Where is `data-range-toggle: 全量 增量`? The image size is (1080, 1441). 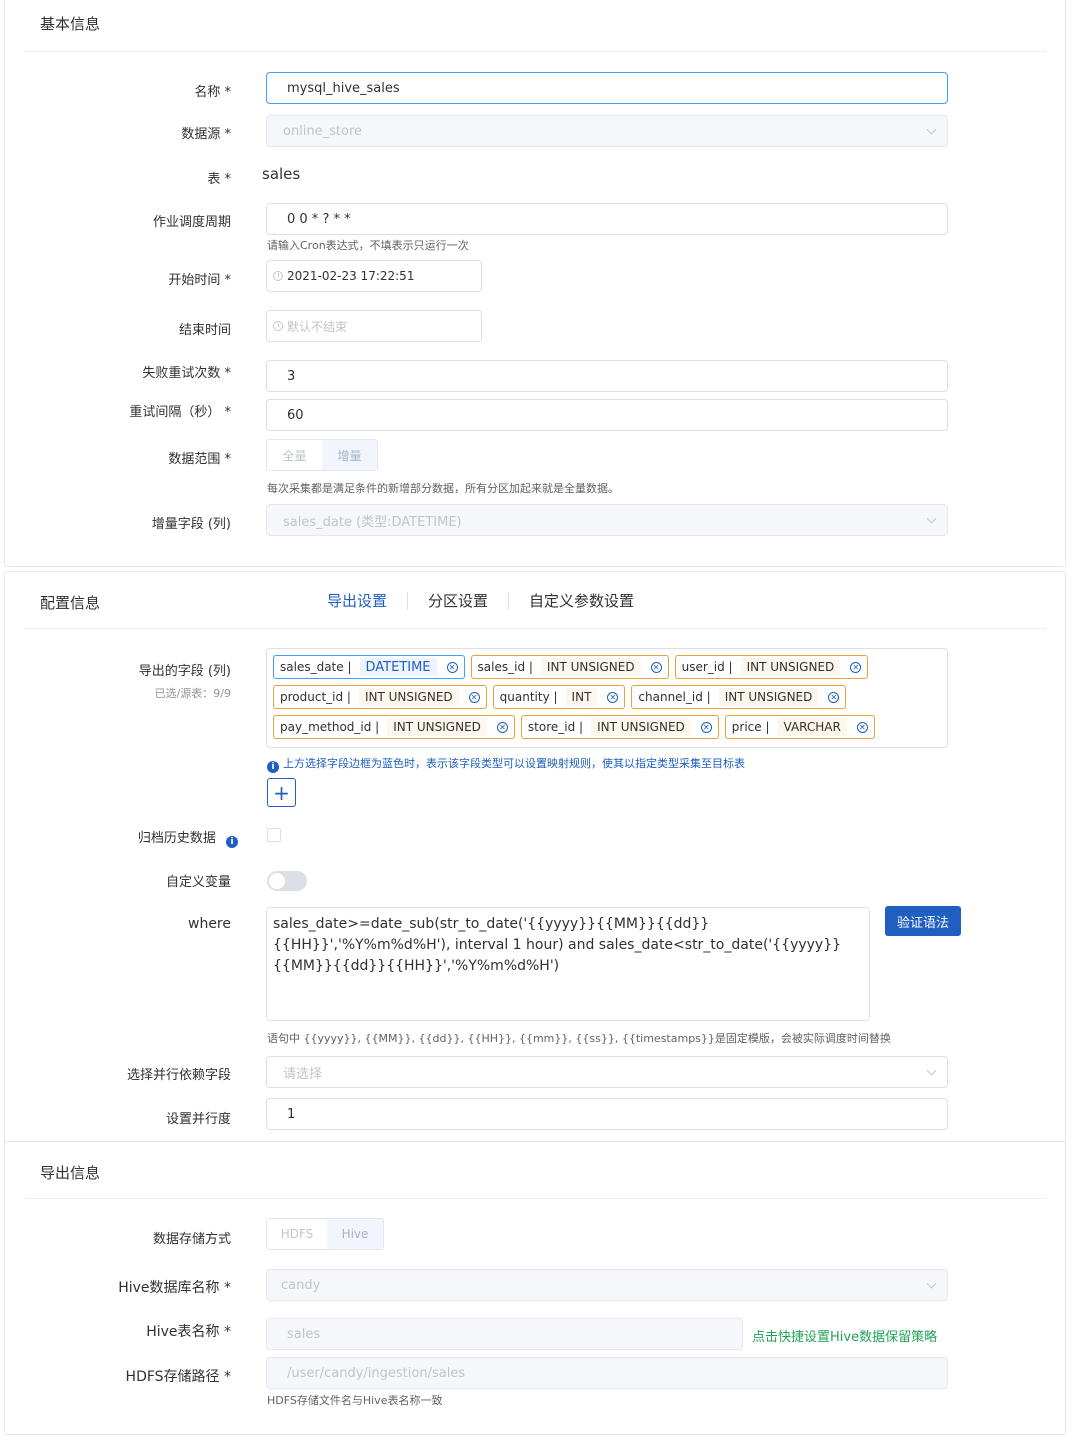
data-range-toggle: 全量 增量 is located at coordinates (322, 455).